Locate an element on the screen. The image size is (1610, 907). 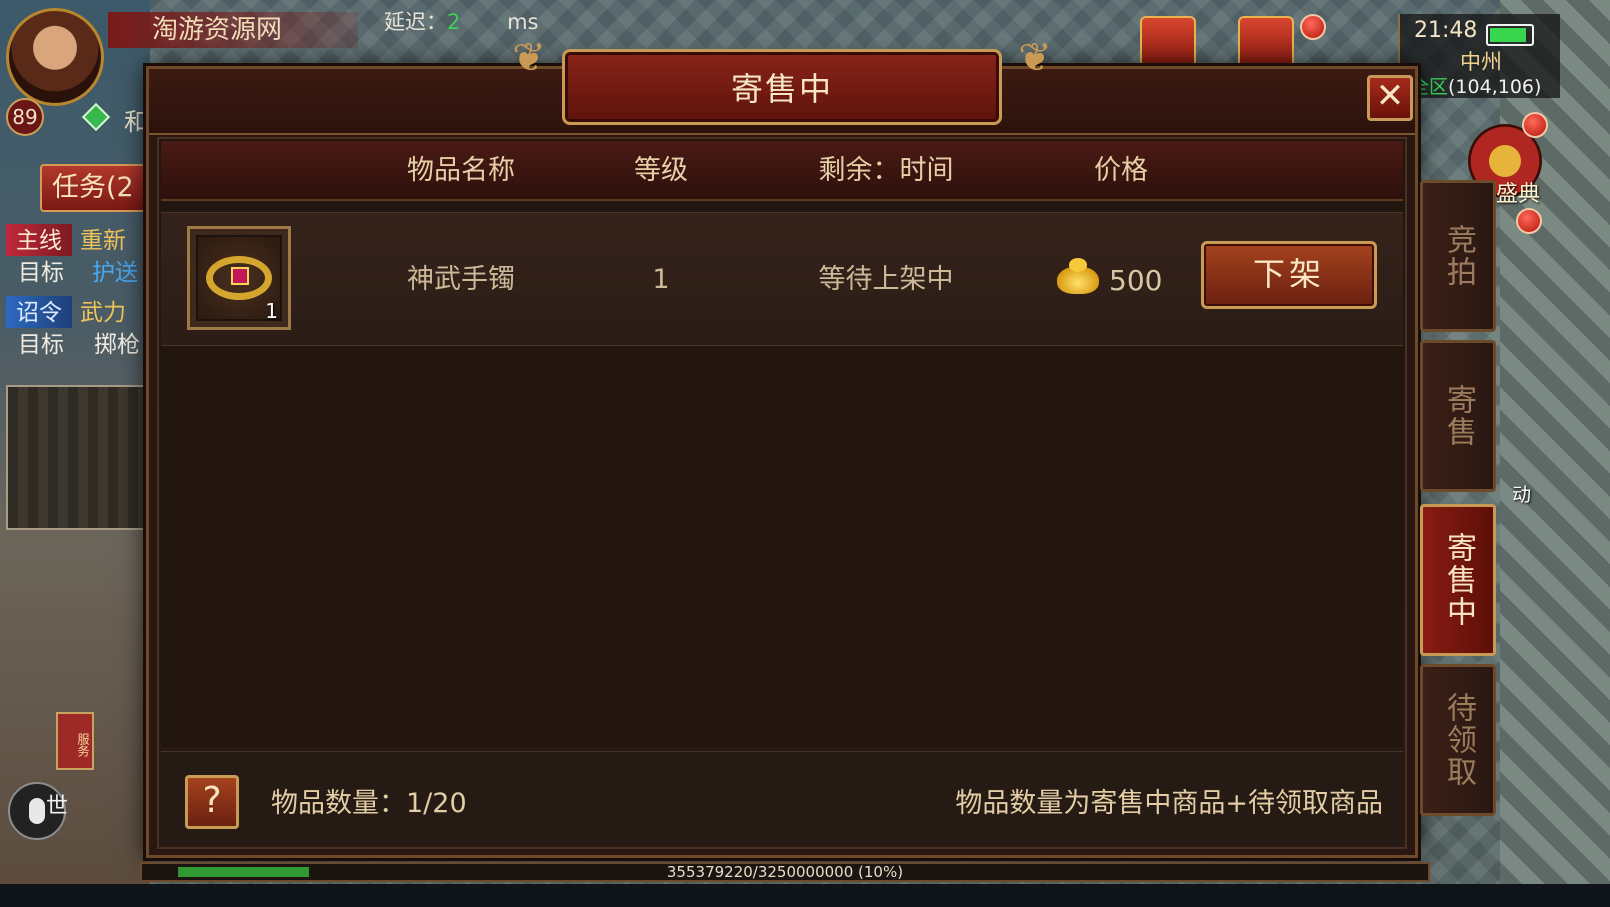
player-level-badge: 89 is located at coordinates (25, 117).